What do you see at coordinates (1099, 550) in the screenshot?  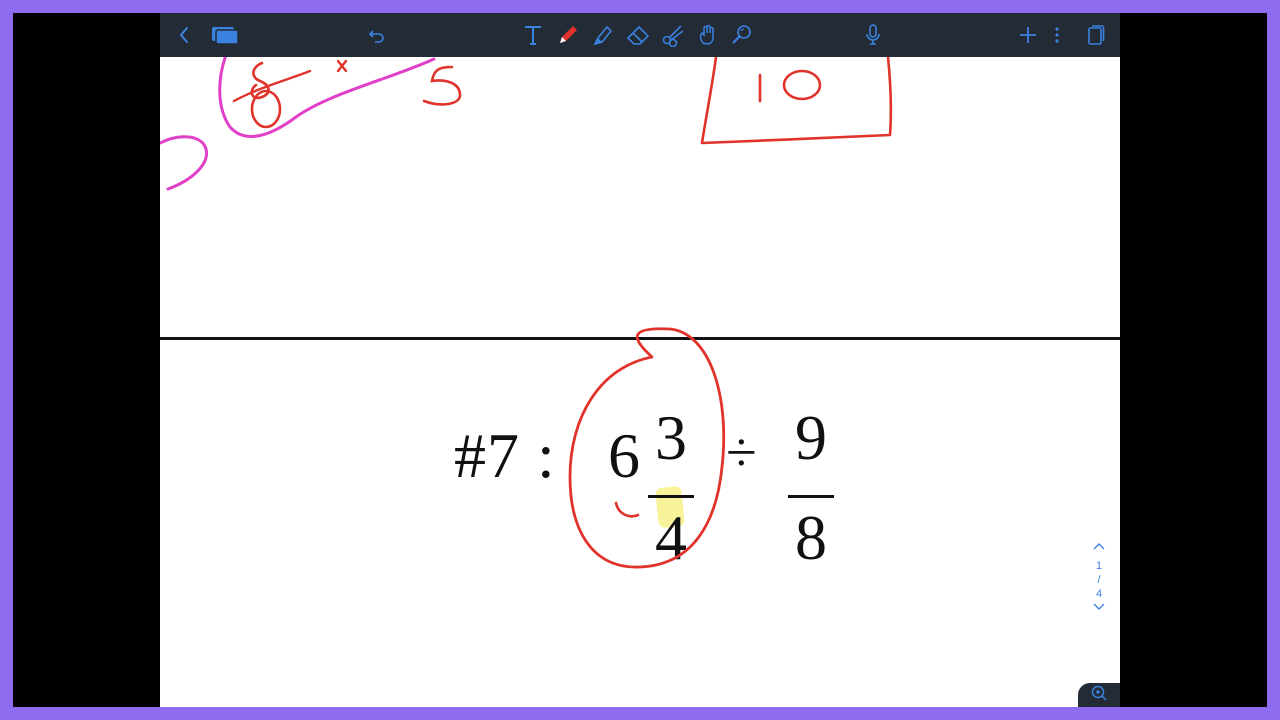 I see `page-up-icon` at bounding box center [1099, 550].